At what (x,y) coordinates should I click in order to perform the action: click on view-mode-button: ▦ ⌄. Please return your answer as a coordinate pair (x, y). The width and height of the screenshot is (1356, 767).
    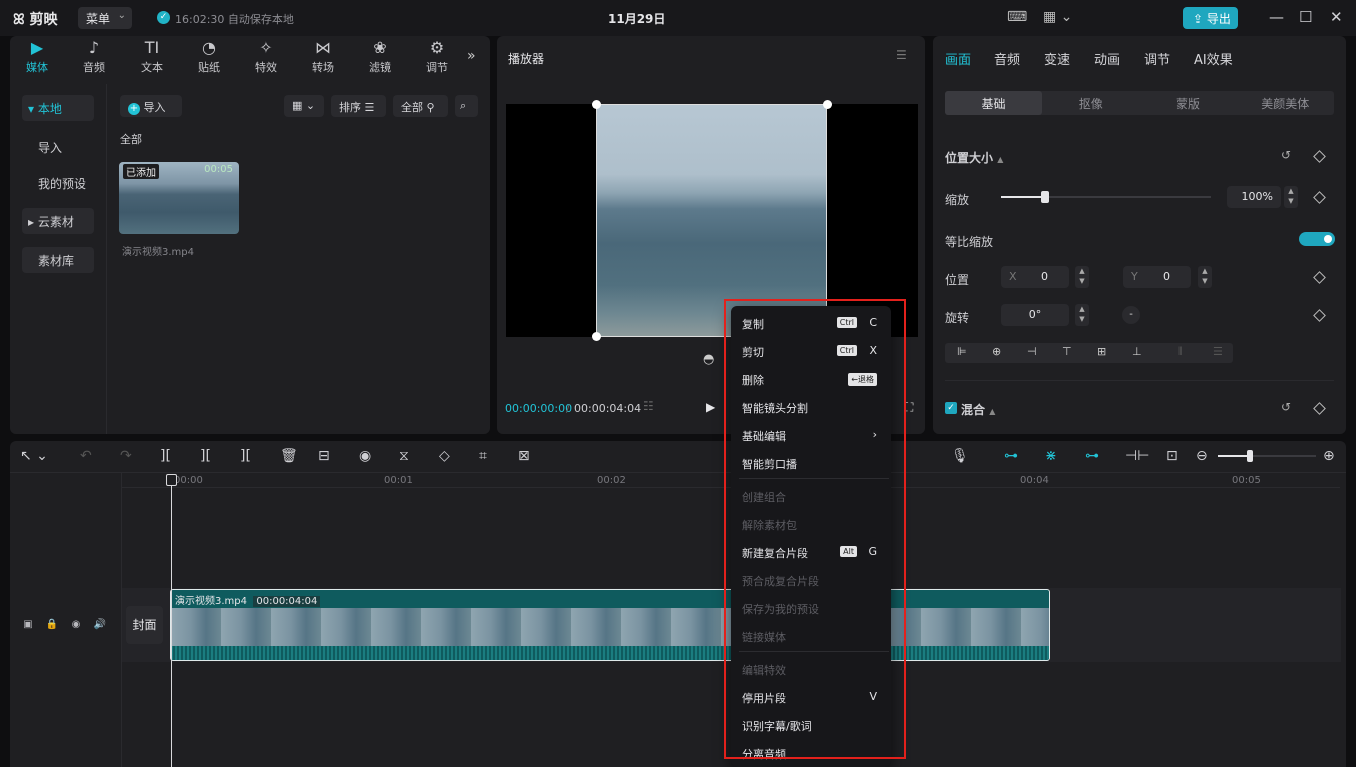
    Looking at the image, I should click on (304, 106).